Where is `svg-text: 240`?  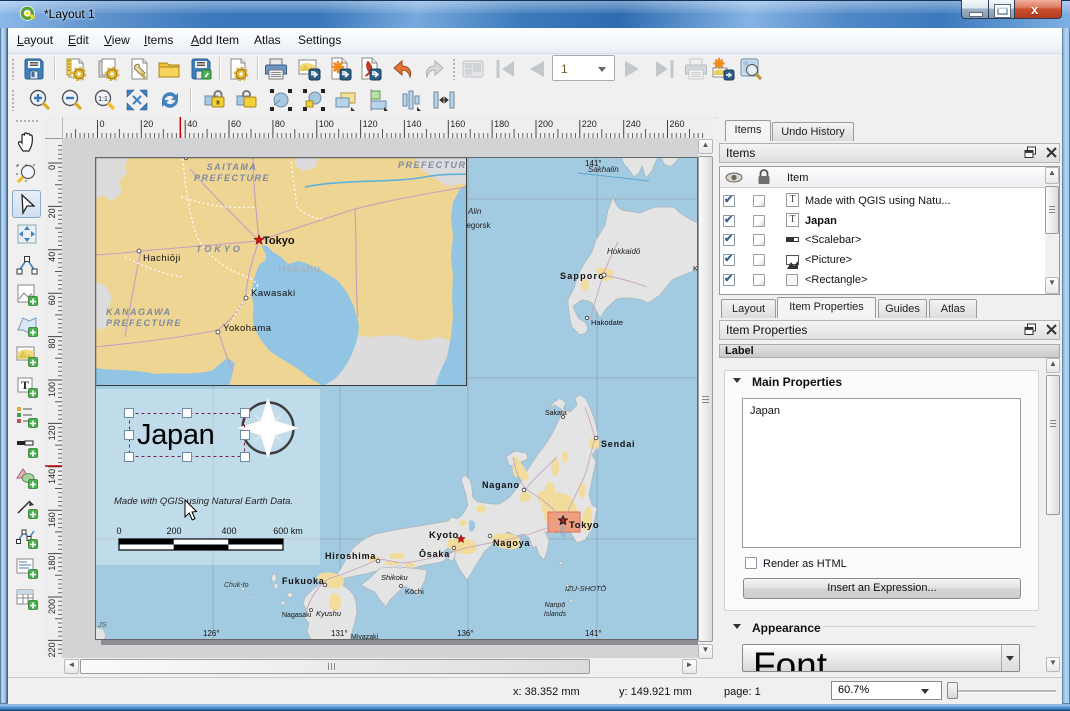
svg-text: 240 is located at coordinates (633, 124).